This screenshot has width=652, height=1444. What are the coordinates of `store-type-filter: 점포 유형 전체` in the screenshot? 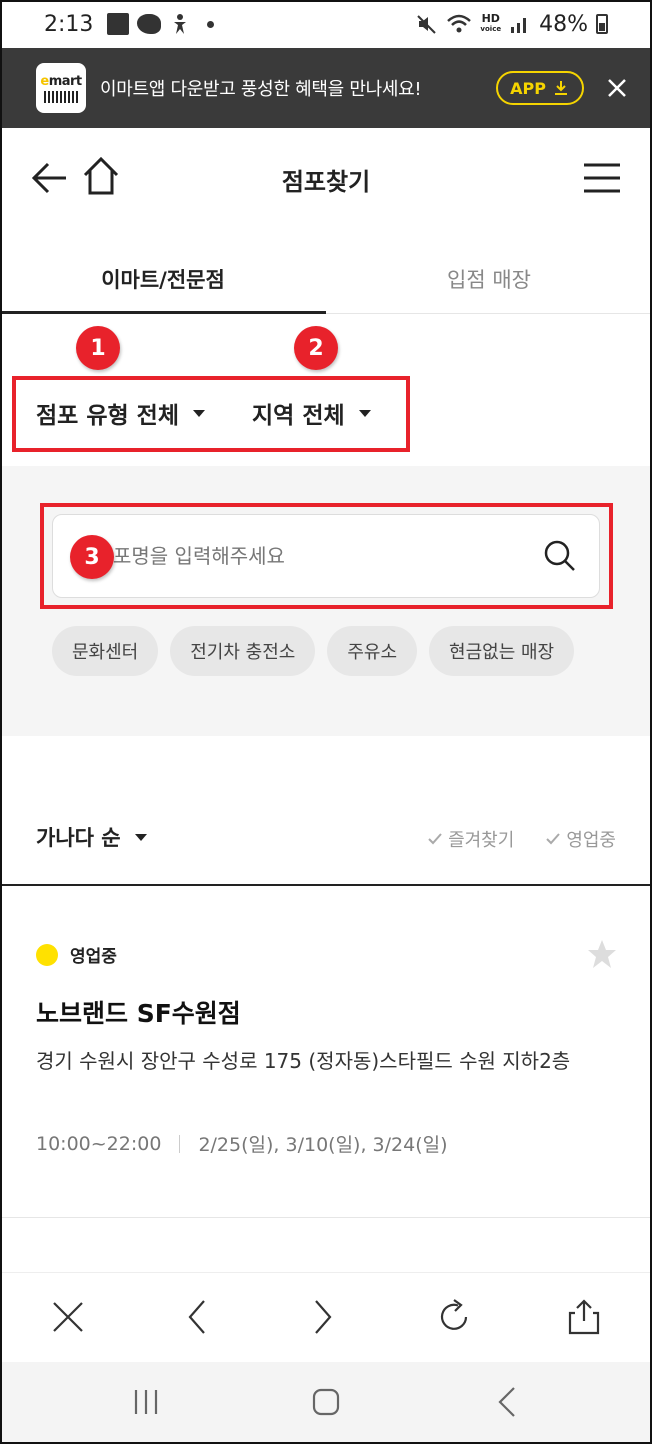 It's located at (120, 413).